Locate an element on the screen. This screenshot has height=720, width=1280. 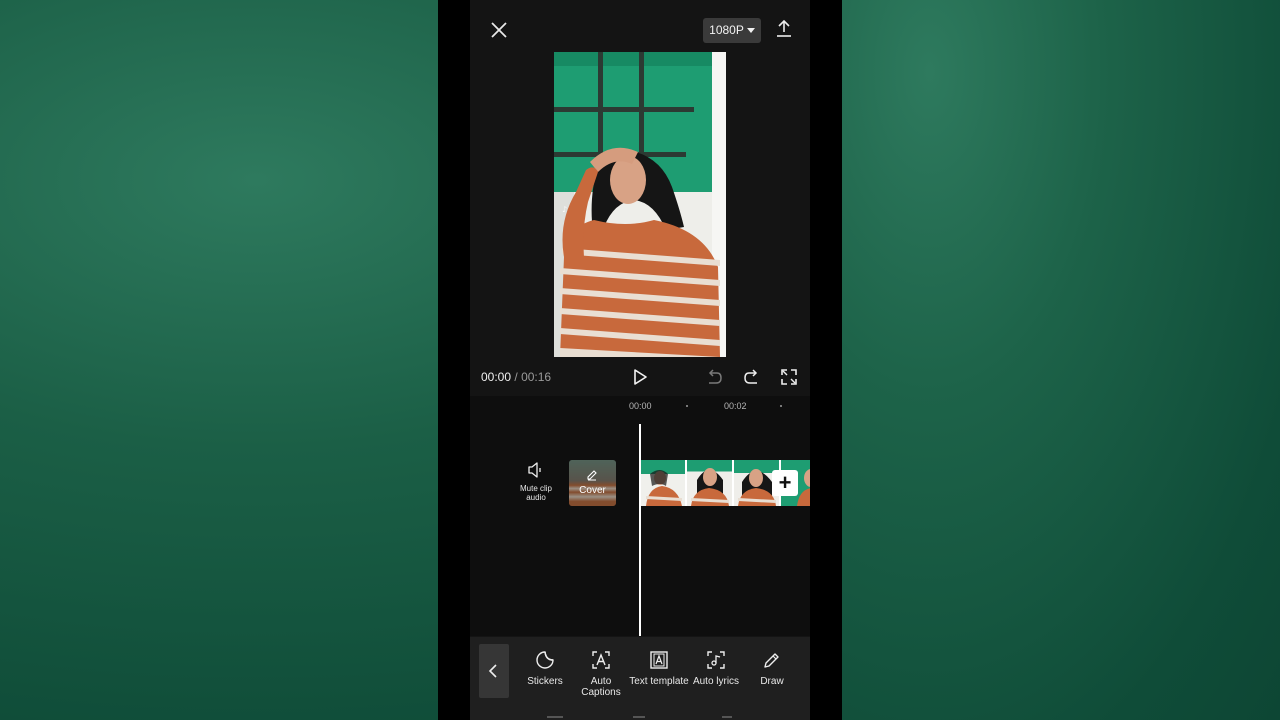
tool-auto-lyrics: Auto lyrics is located at coordinates (716, 668).